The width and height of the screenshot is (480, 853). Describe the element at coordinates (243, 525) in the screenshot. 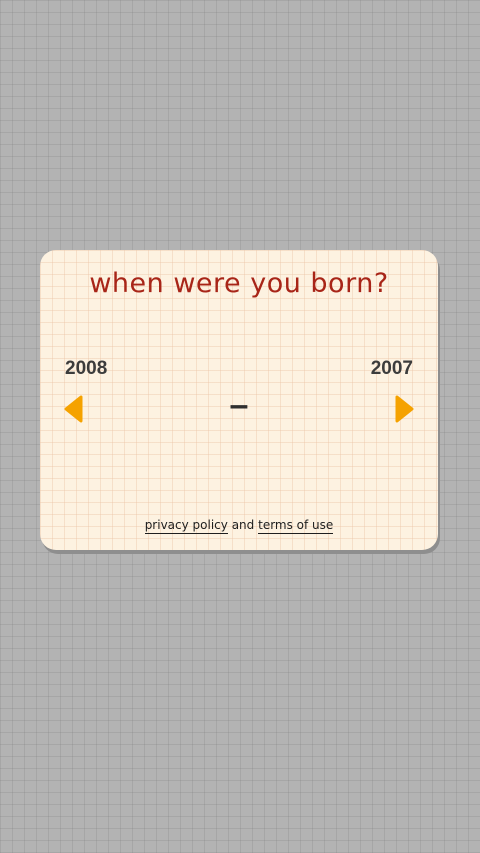

I see `footer-connector-text: and` at that location.